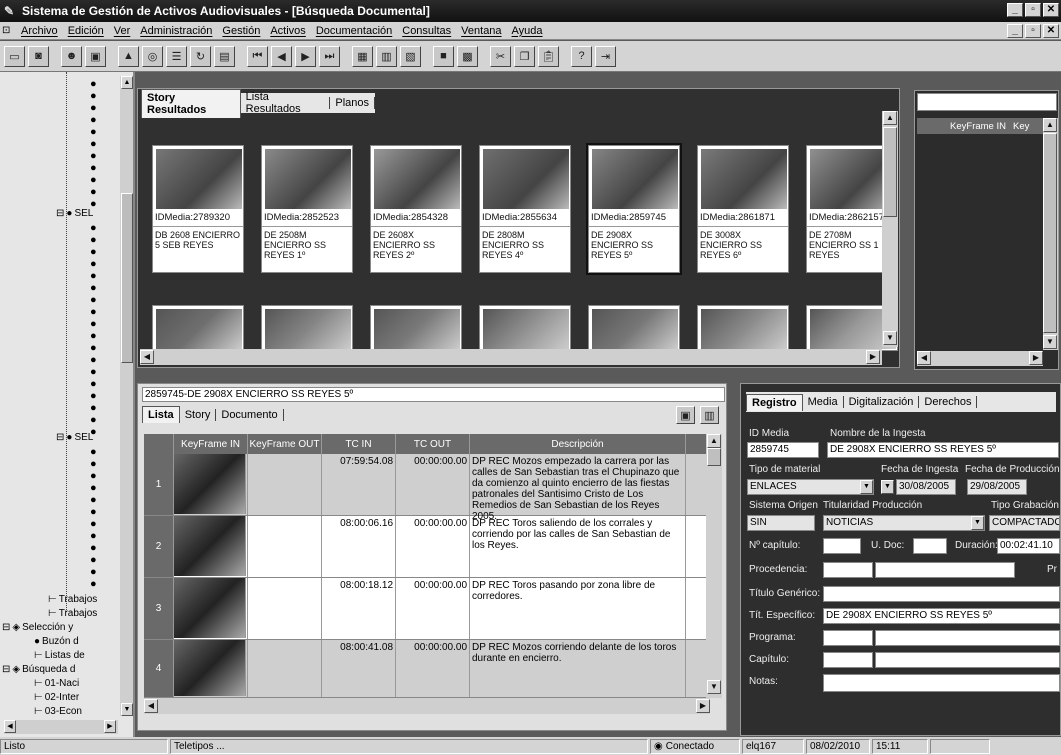  What do you see at coordinates (930, 546) in the screenshot?
I see `udoc-field` at bounding box center [930, 546].